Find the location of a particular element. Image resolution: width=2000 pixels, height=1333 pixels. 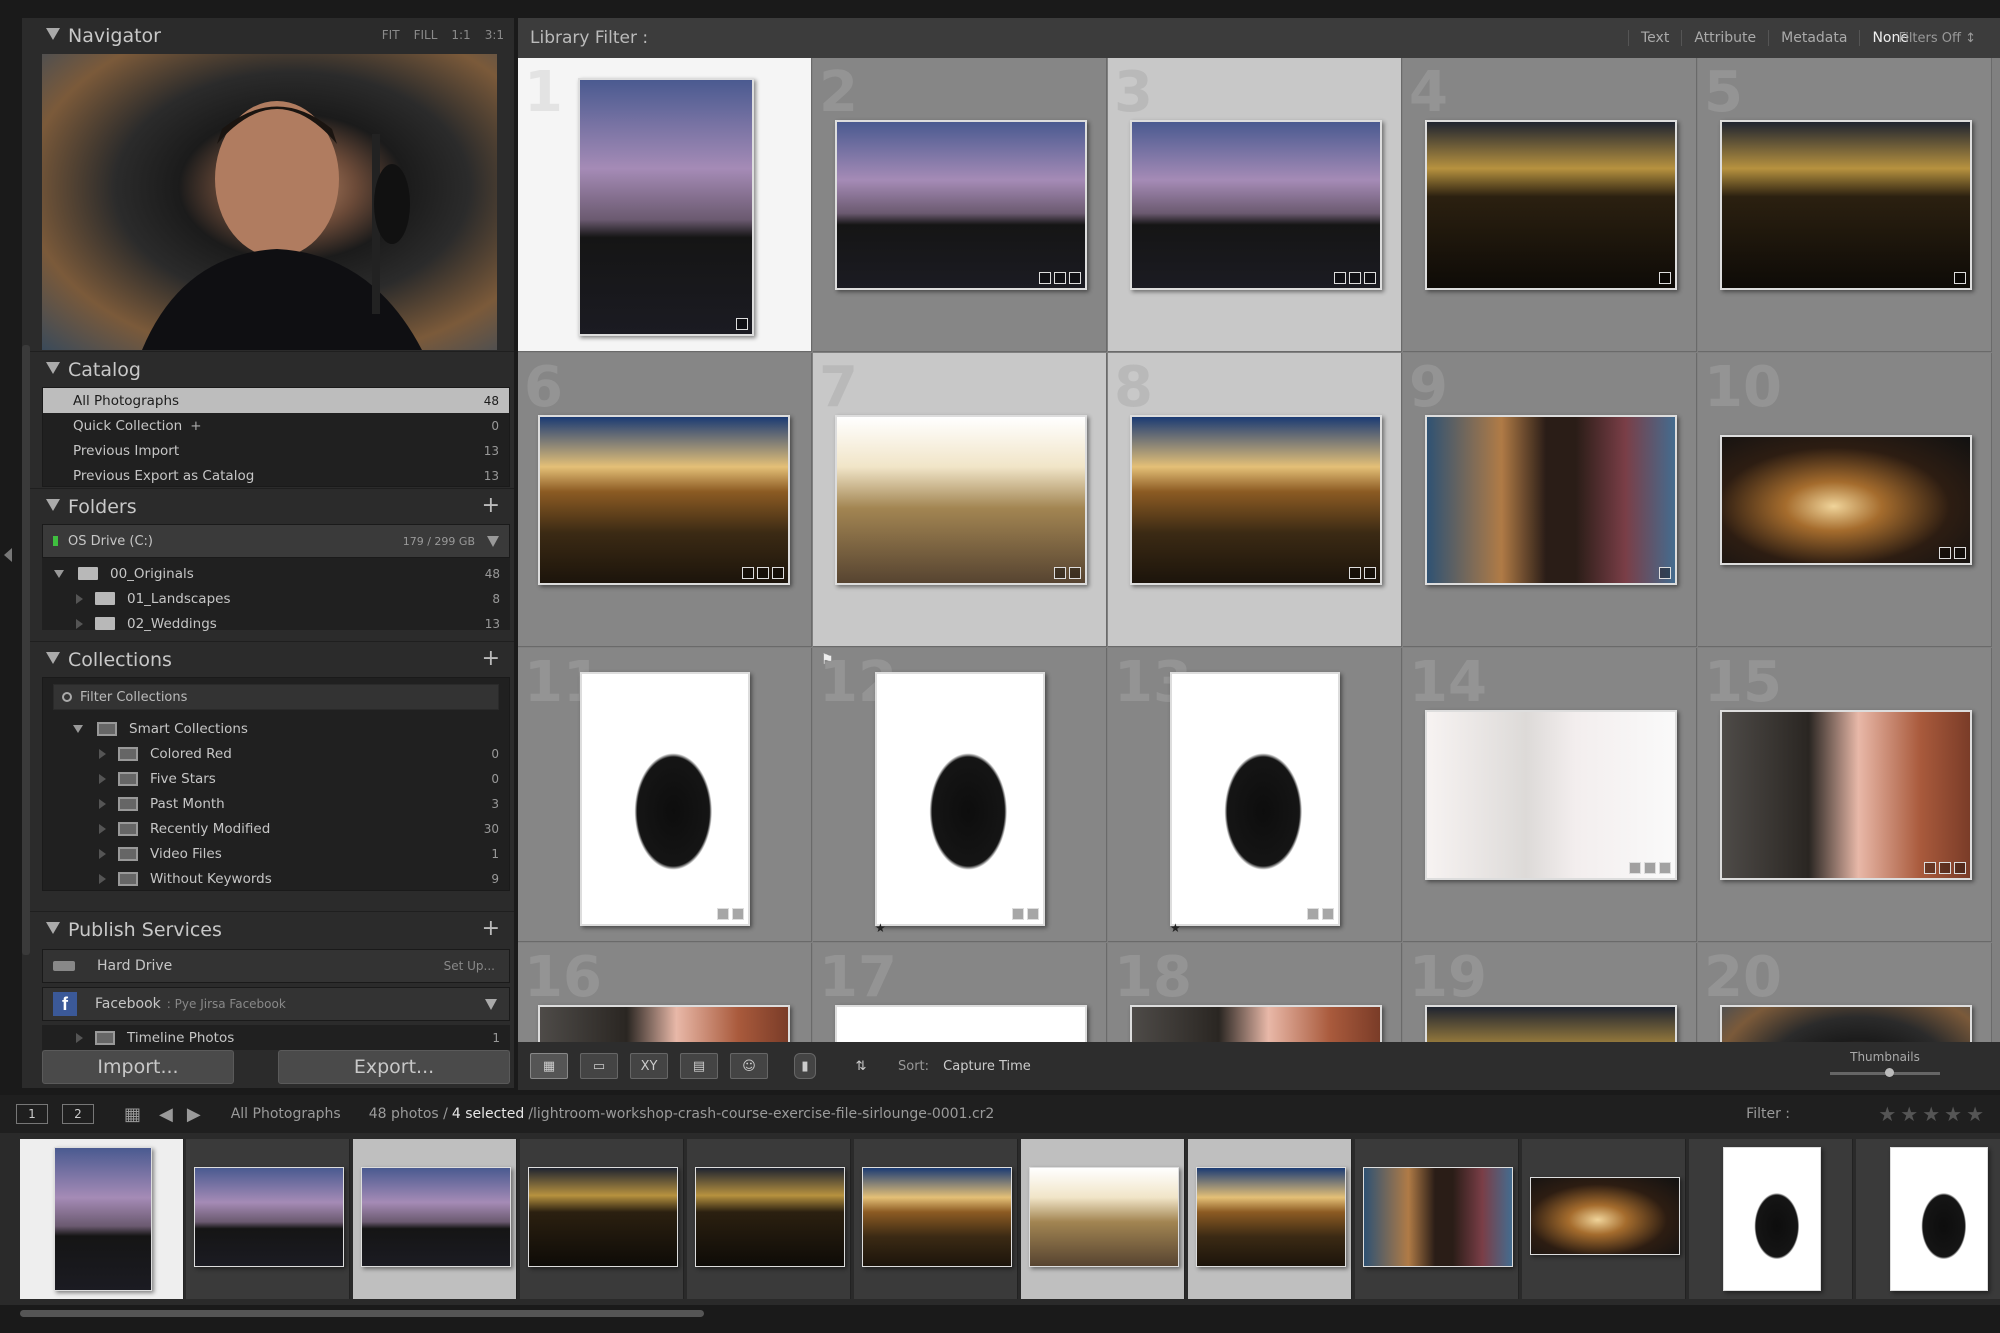

filter-option-metadata: Metadata is located at coordinates (1813, 38).